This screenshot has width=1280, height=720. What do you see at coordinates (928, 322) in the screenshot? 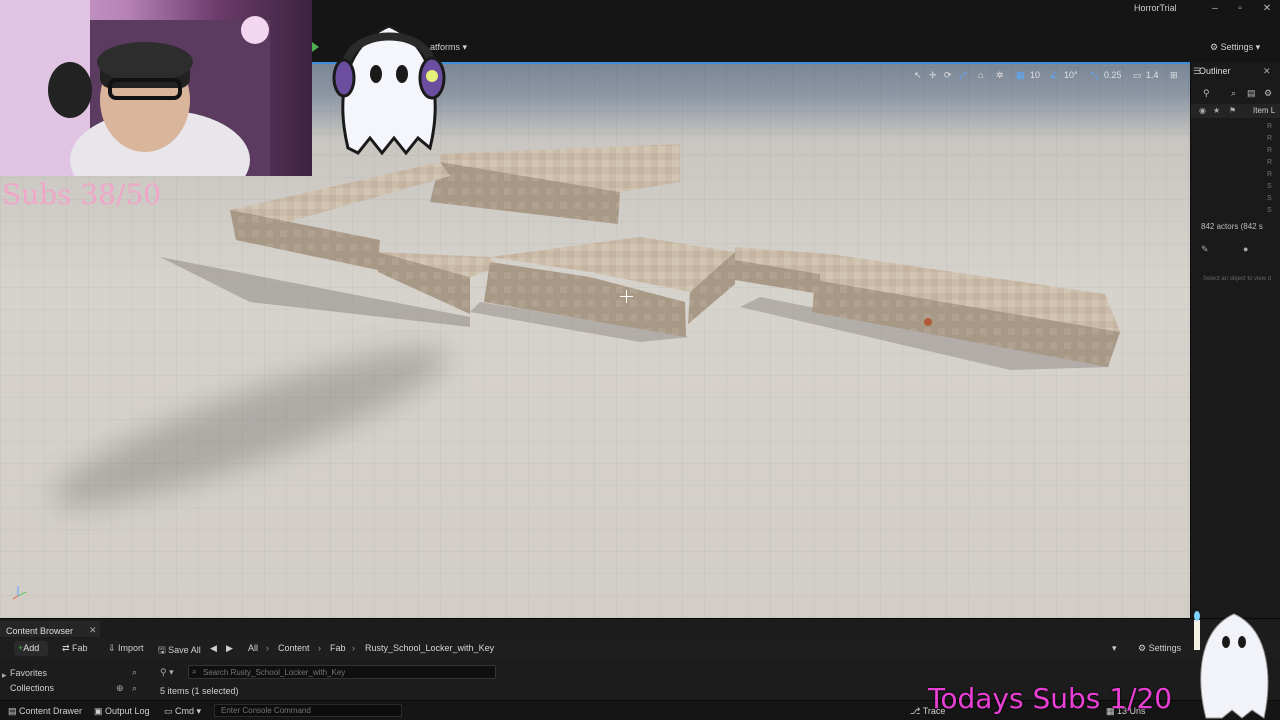
I see `locker-marker` at bounding box center [928, 322].